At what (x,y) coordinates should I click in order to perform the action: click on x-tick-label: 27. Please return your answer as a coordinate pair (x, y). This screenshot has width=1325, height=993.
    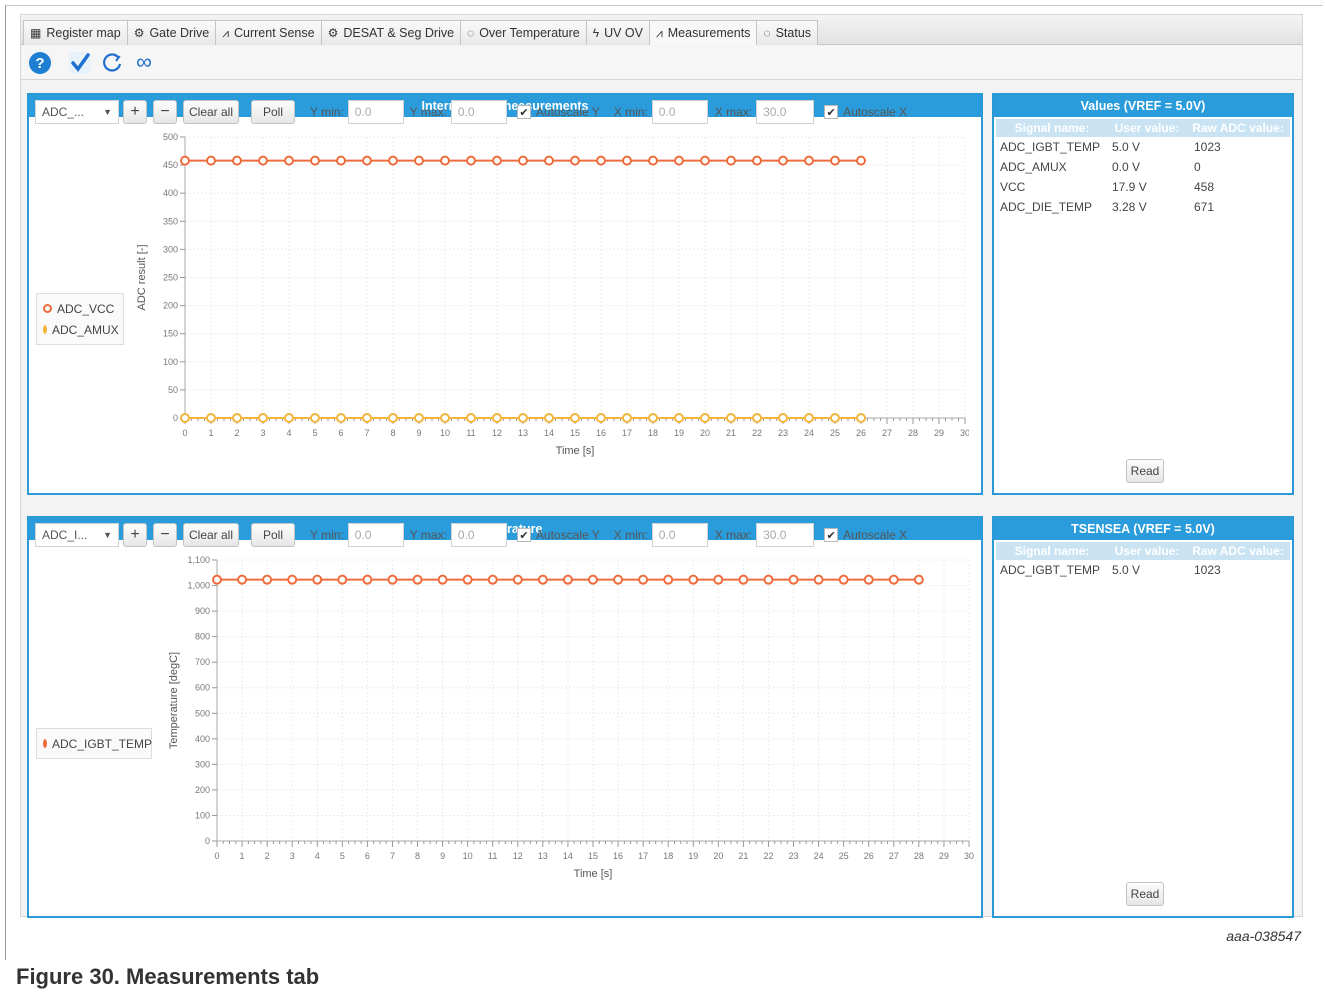
    Looking at the image, I should click on (887, 433).